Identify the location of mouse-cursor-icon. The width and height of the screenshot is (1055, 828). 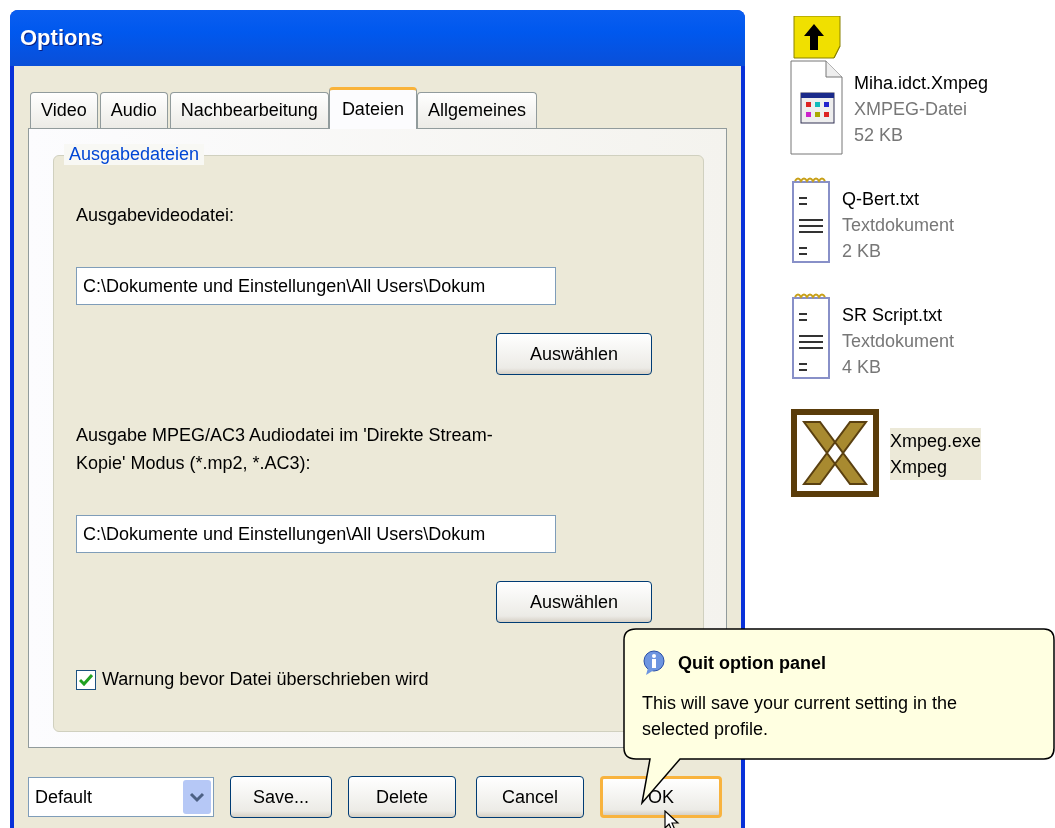
(672, 819).